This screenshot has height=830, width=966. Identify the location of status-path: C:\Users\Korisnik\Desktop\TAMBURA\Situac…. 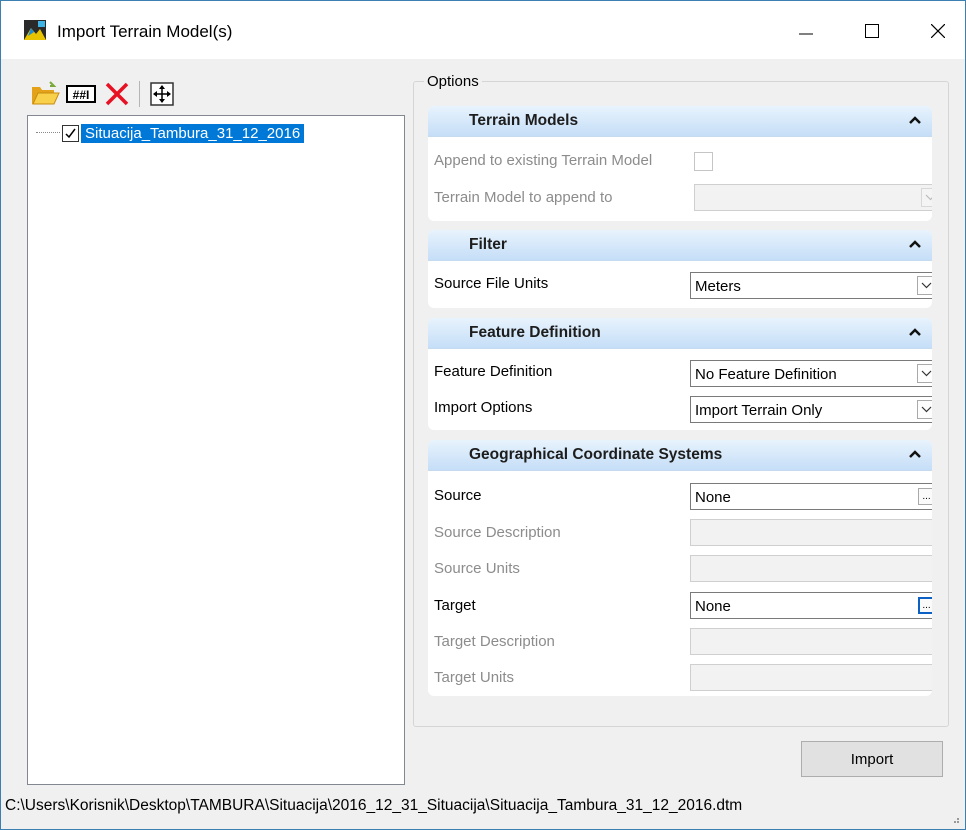
(374, 805).